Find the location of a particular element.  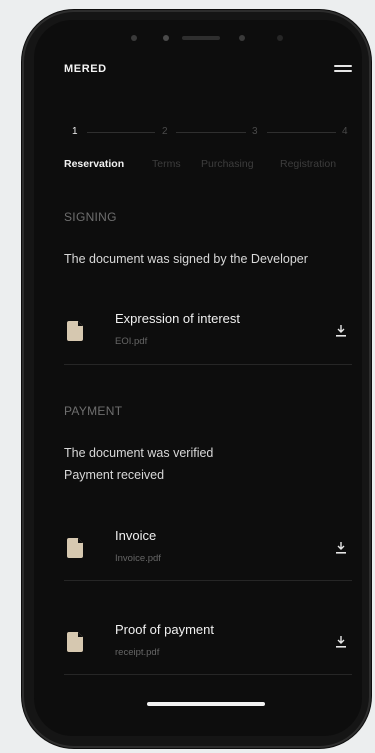

document-filename: Invoice.pdf is located at coordinates (138, 558).